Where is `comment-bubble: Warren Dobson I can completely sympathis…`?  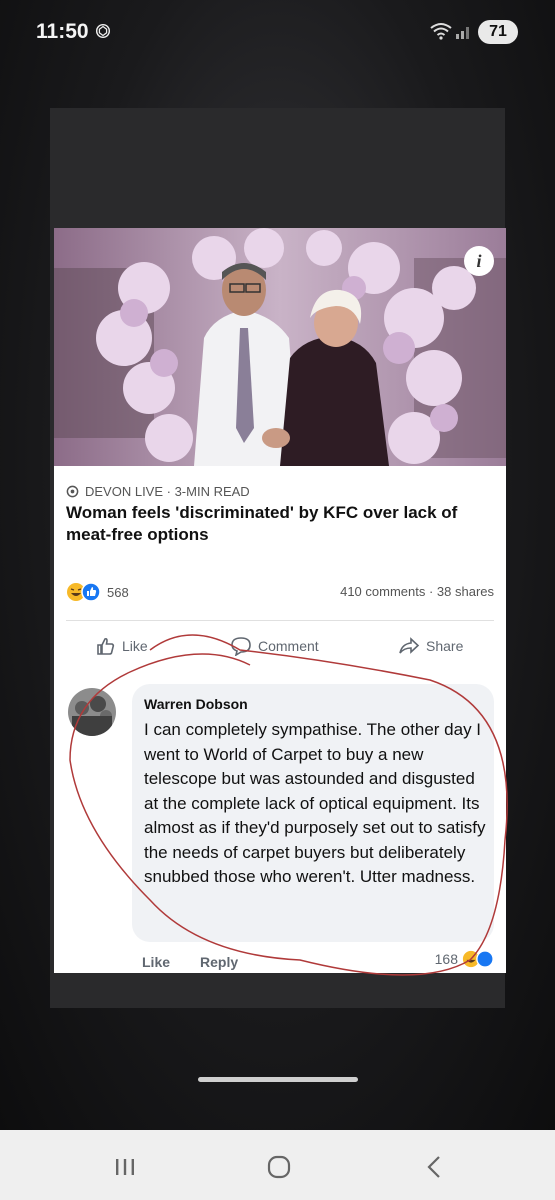 comment-bubble: Warren Dobson I can completely sympathis… is located at coordinates (313, 813).